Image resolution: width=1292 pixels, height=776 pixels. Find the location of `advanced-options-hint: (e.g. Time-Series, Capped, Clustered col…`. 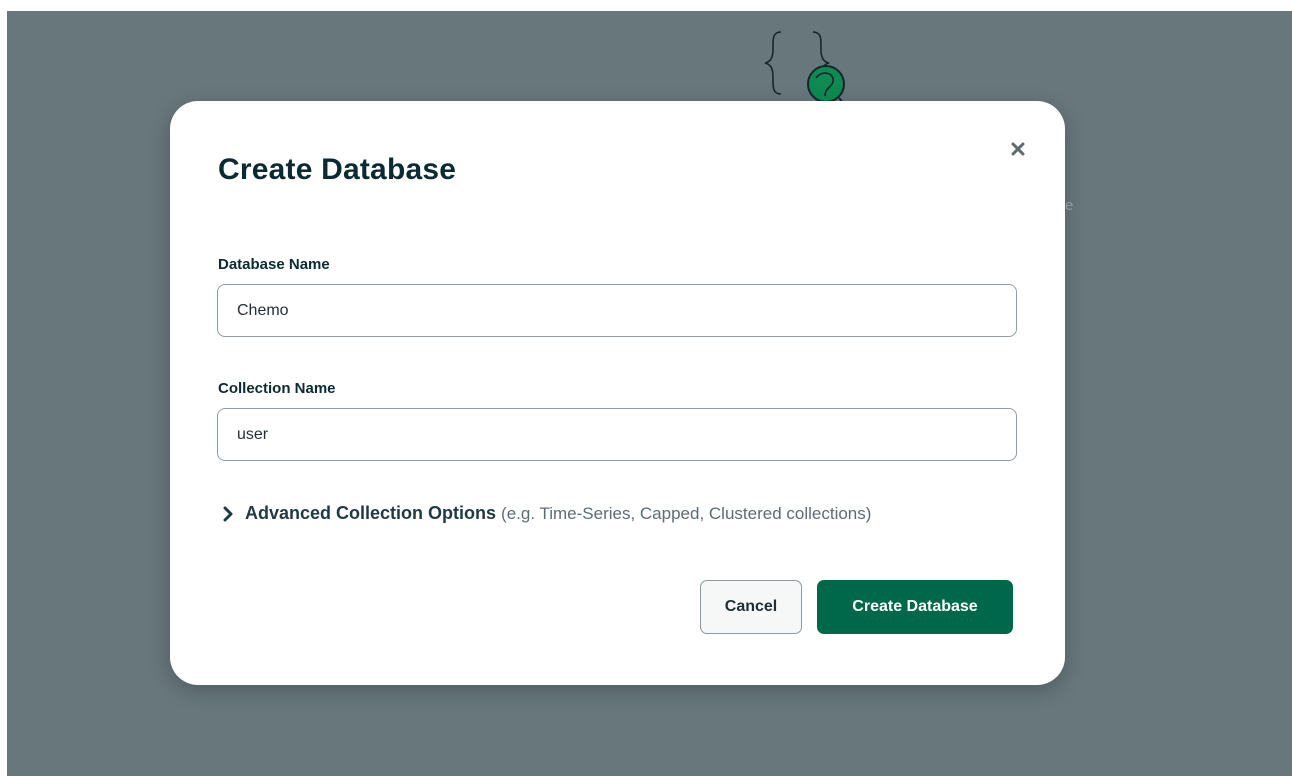

advanced-options-hint: (e.g. Time-Series, Capped, Clustered col… is located at coordinates (686, 513).